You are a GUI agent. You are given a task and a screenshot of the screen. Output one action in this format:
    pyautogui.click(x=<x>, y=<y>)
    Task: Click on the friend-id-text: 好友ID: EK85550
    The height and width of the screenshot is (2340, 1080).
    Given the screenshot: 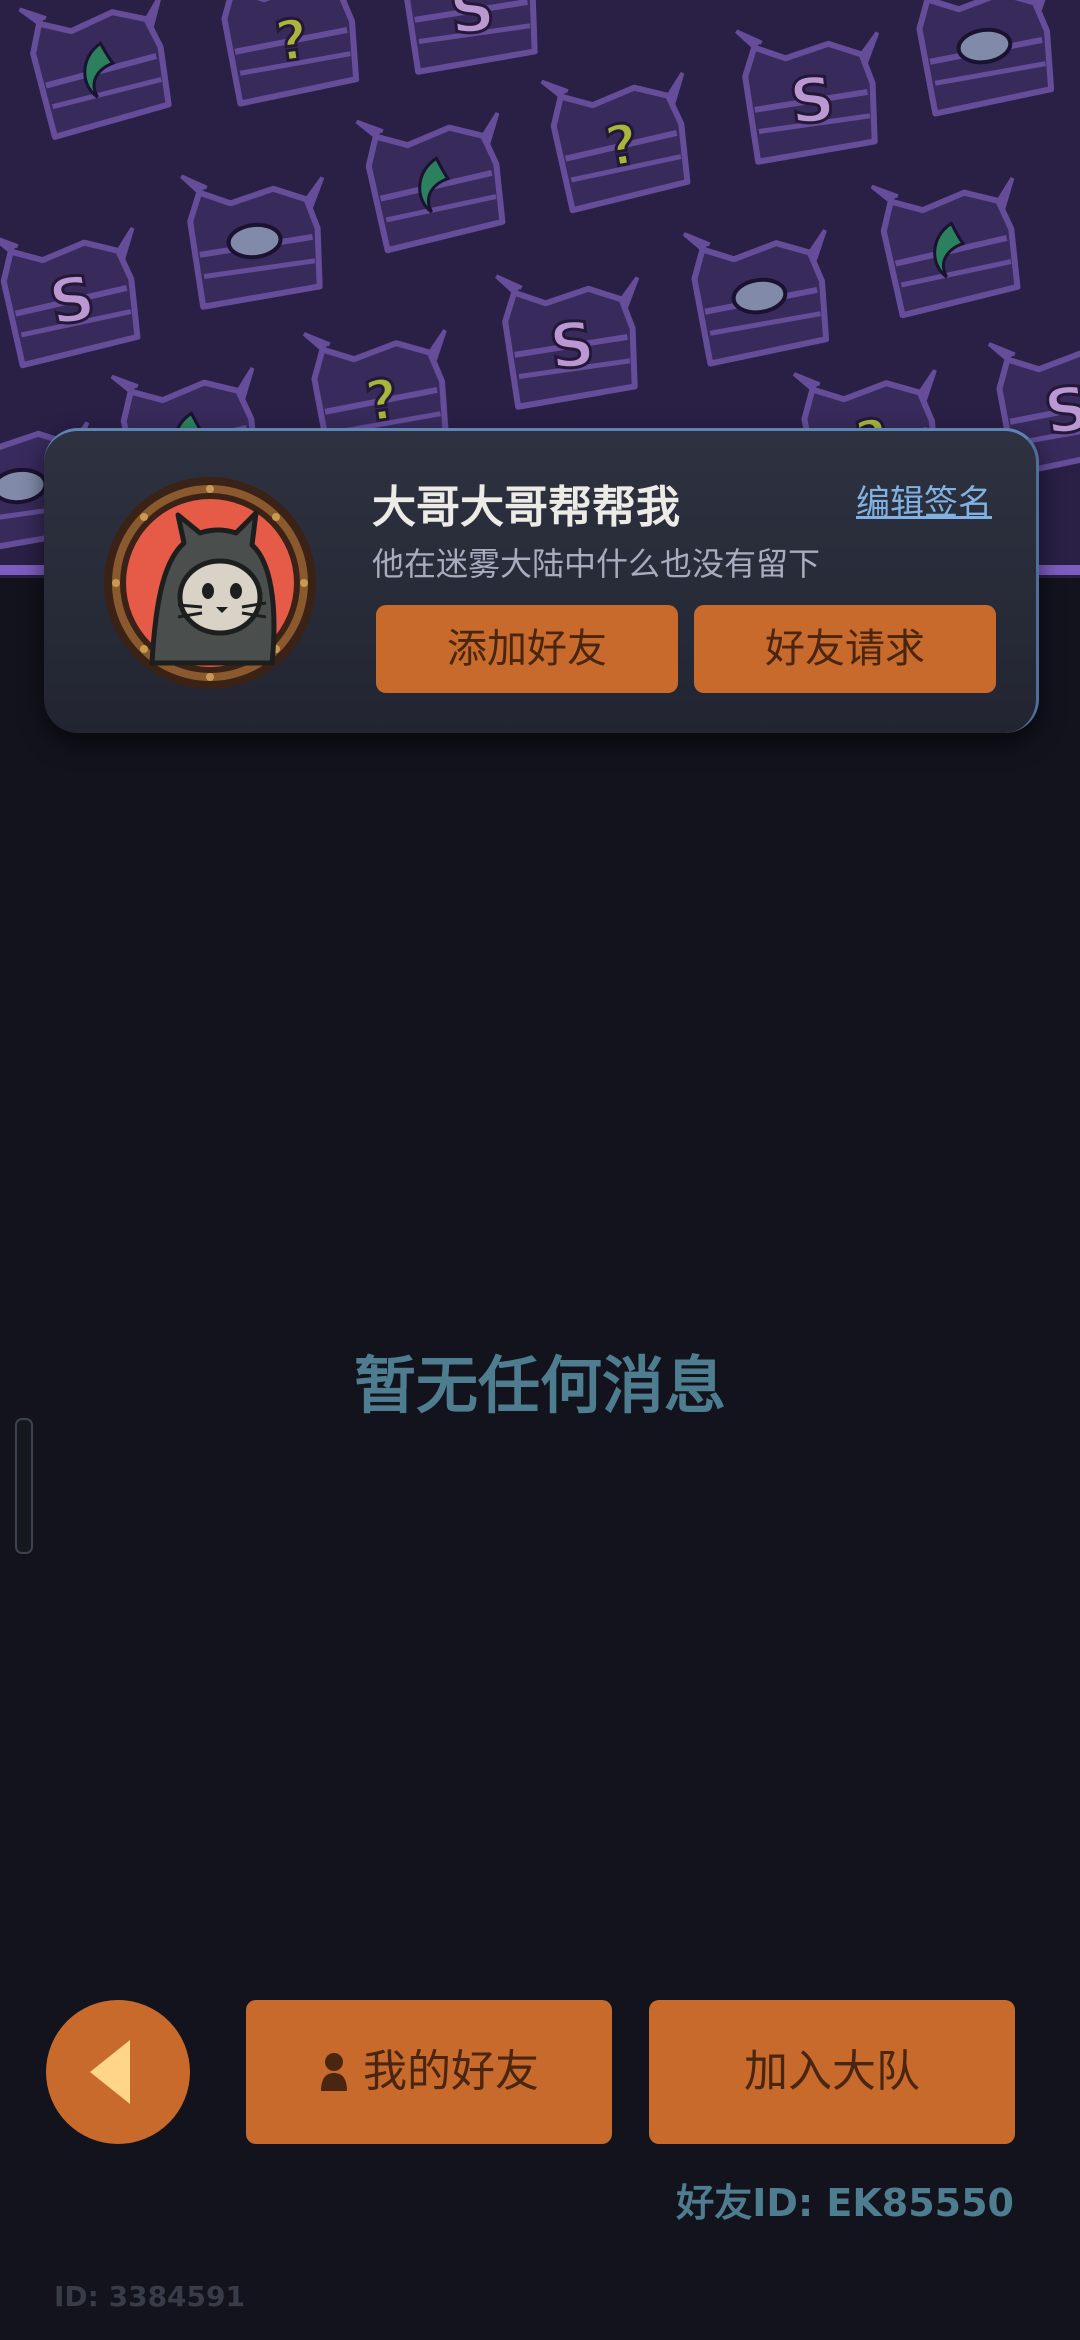 What is the action you would take?
    pyautogui.click(x=845, y=2203)
    